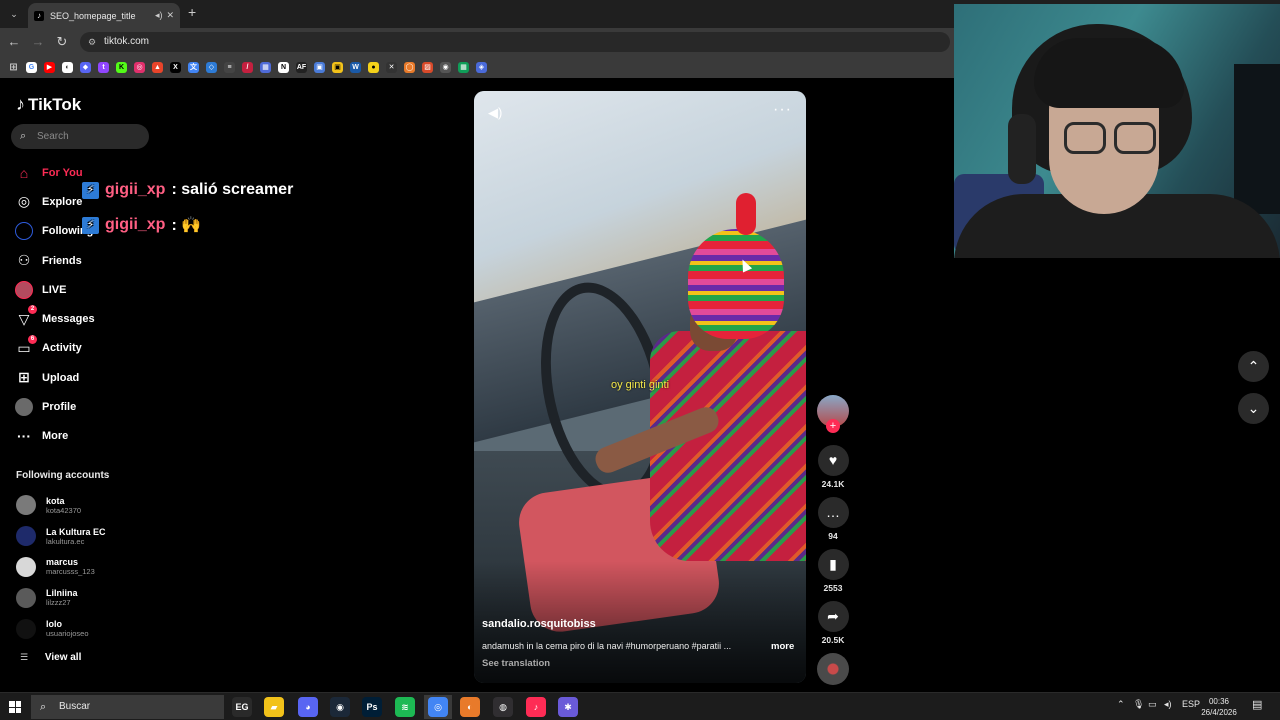 The width and height of the screenshot is (1280, 720). I want to click on account-handle: lilzzz27, so click(58, 603).